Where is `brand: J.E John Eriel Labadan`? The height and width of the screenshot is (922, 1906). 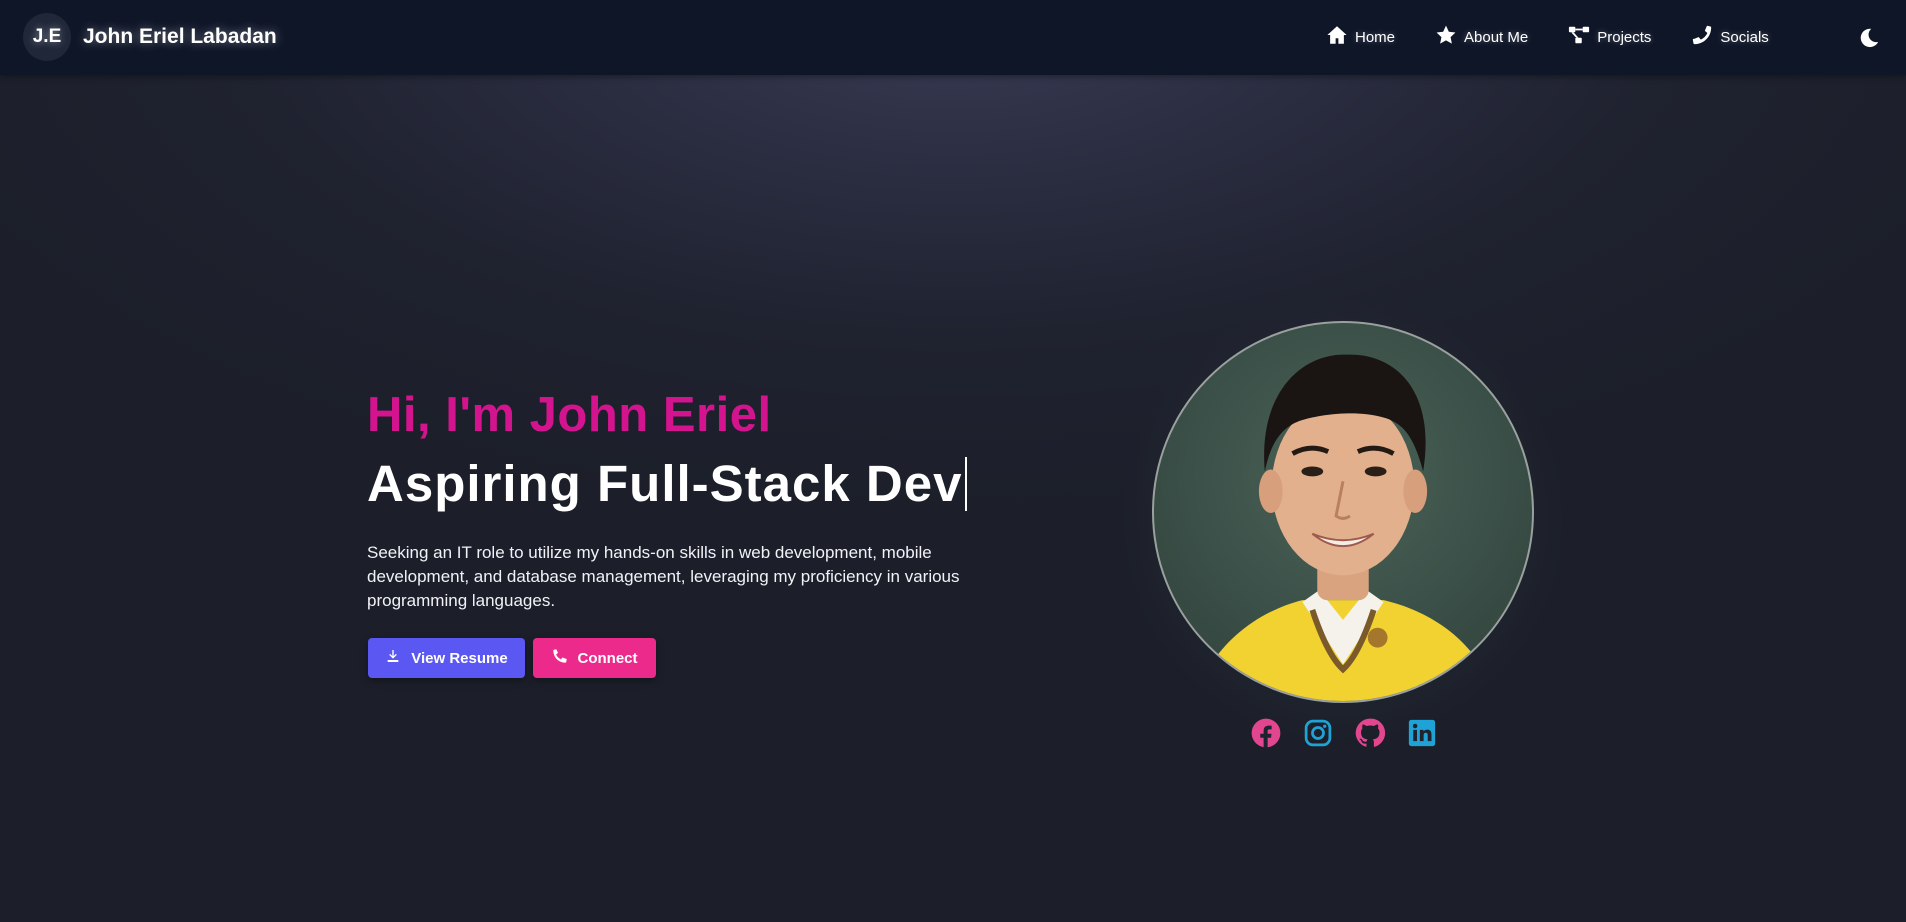 brand: J.E John Eriel Labadan is located at coordinates (150, 37).